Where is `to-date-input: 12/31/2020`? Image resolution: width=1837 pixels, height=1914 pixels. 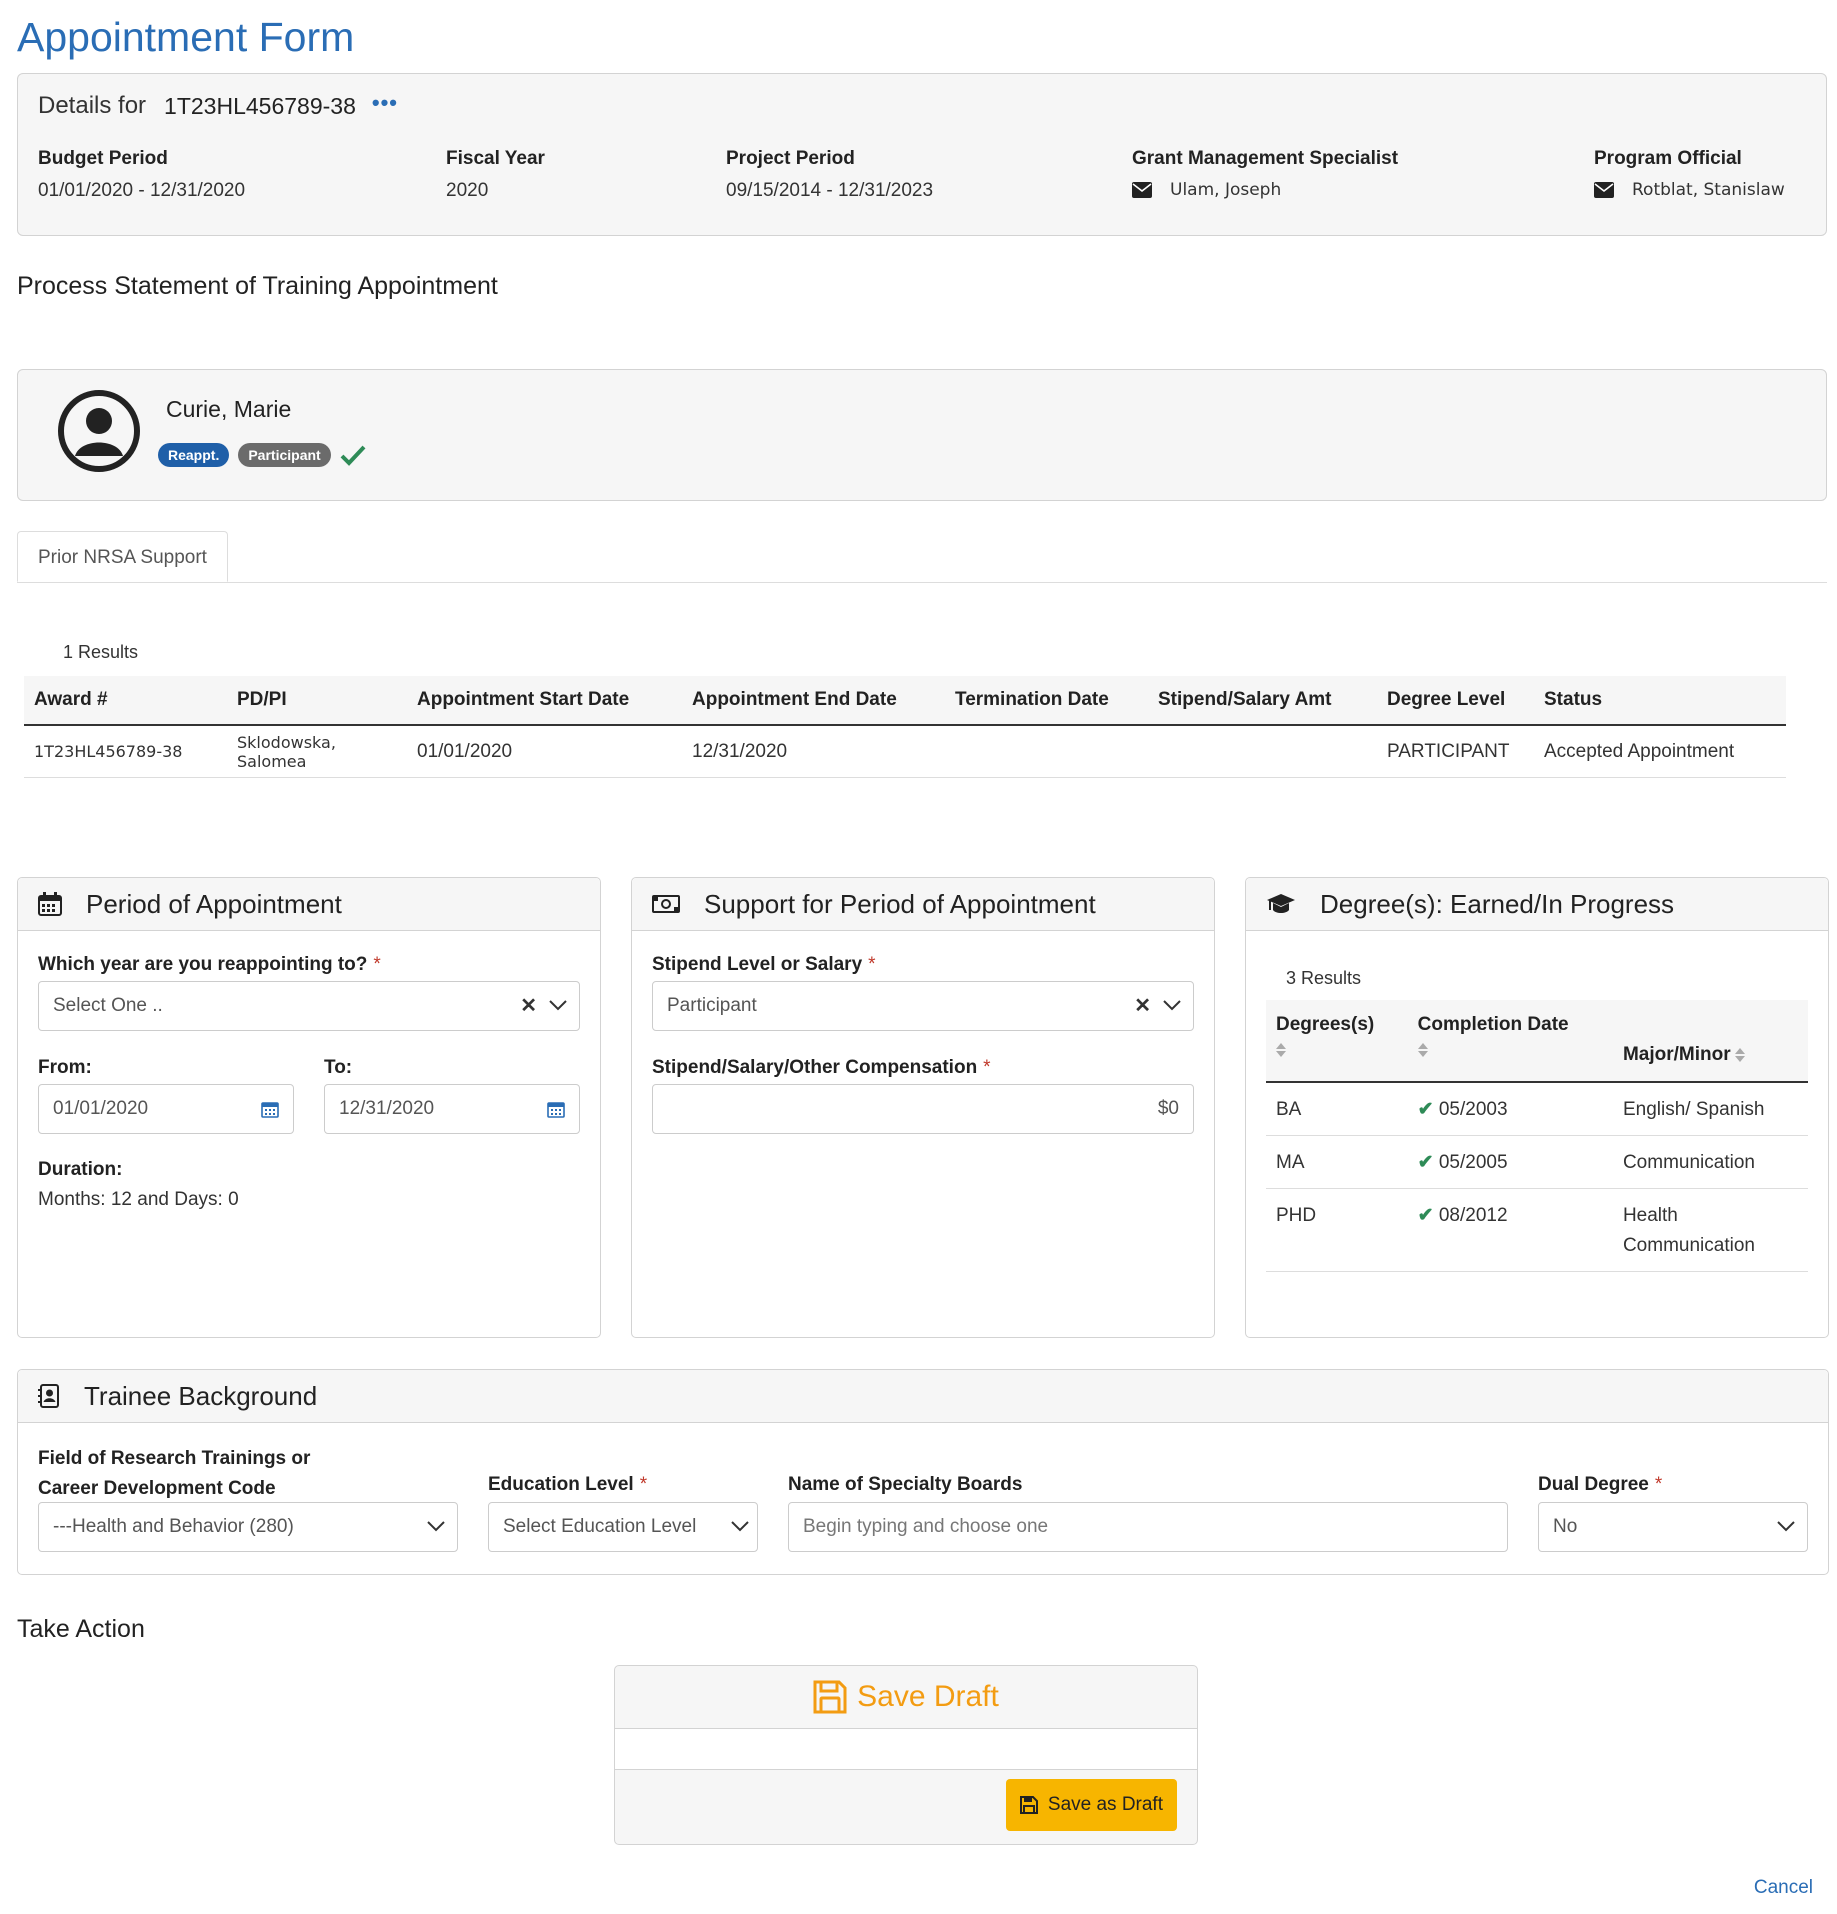 to-date-input: 12/31/2020 is located at coordinates (452, 1109).